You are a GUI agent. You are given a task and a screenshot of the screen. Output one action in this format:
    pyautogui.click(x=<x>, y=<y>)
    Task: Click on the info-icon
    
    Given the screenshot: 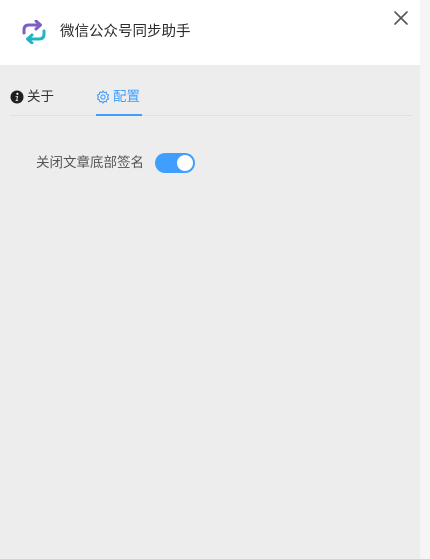 What is the action you would take?
    pyautogui.click(x=17, y=97)
    